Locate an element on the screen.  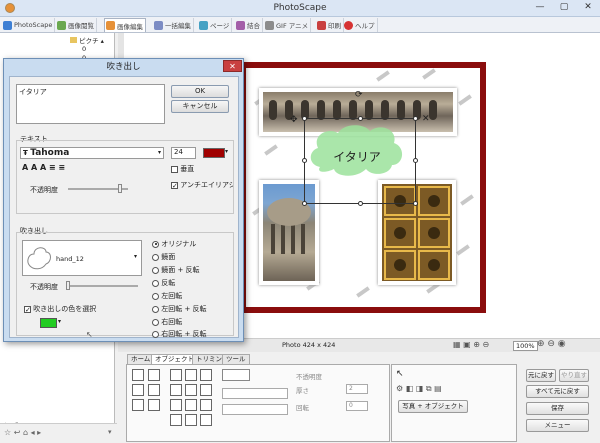
ellipse-icon is located at coordinates (191, 390).